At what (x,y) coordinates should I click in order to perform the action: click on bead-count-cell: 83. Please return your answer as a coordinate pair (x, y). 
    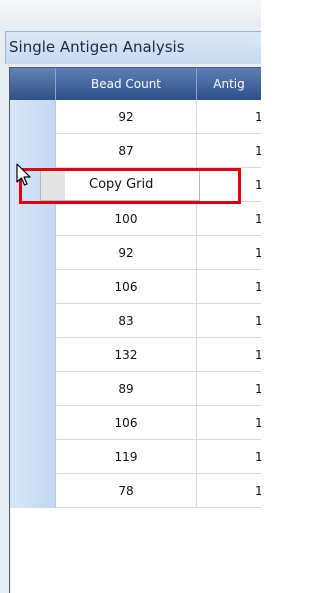
    Looking at the image, I should click on (126, 321).